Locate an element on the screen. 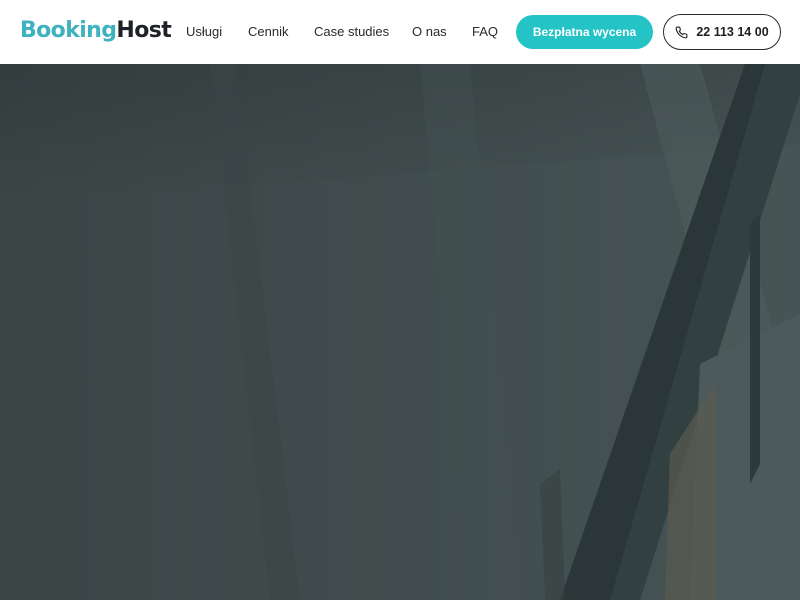 This screenshot has width=800, height=600. logo-text-host: Host is located at coordinates (144, 30).